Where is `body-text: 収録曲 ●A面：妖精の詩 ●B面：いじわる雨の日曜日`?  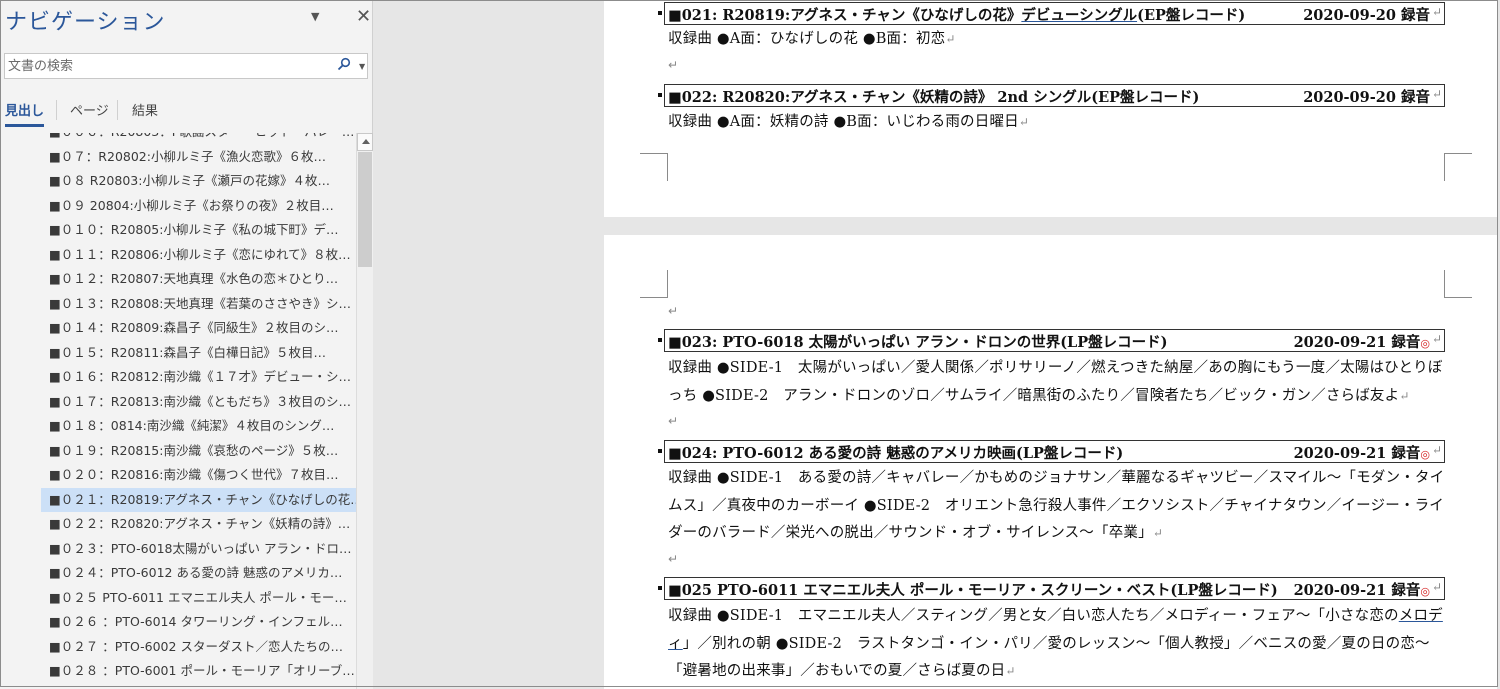
body-text: 収録曲 ●A面：妖精の詩 ●B面：いじわる雨の日曜日 is located at coordinates (843, 122).